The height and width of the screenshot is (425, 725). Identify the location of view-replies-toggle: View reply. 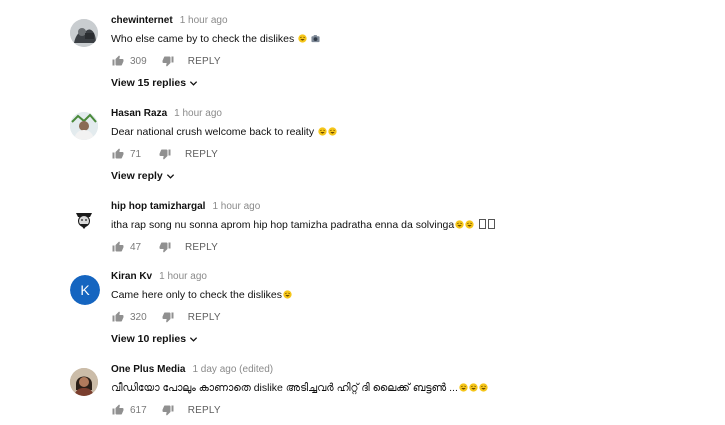
(143, 176).